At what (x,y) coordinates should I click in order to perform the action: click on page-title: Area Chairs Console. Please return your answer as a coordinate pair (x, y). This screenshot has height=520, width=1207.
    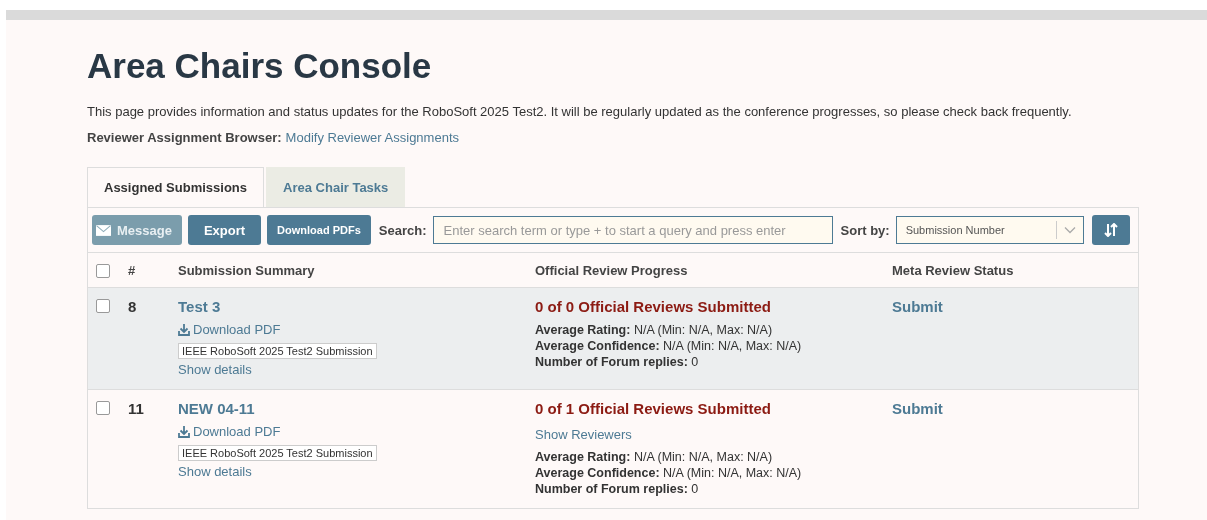
    Looking at the image, I should click on (260, 66).